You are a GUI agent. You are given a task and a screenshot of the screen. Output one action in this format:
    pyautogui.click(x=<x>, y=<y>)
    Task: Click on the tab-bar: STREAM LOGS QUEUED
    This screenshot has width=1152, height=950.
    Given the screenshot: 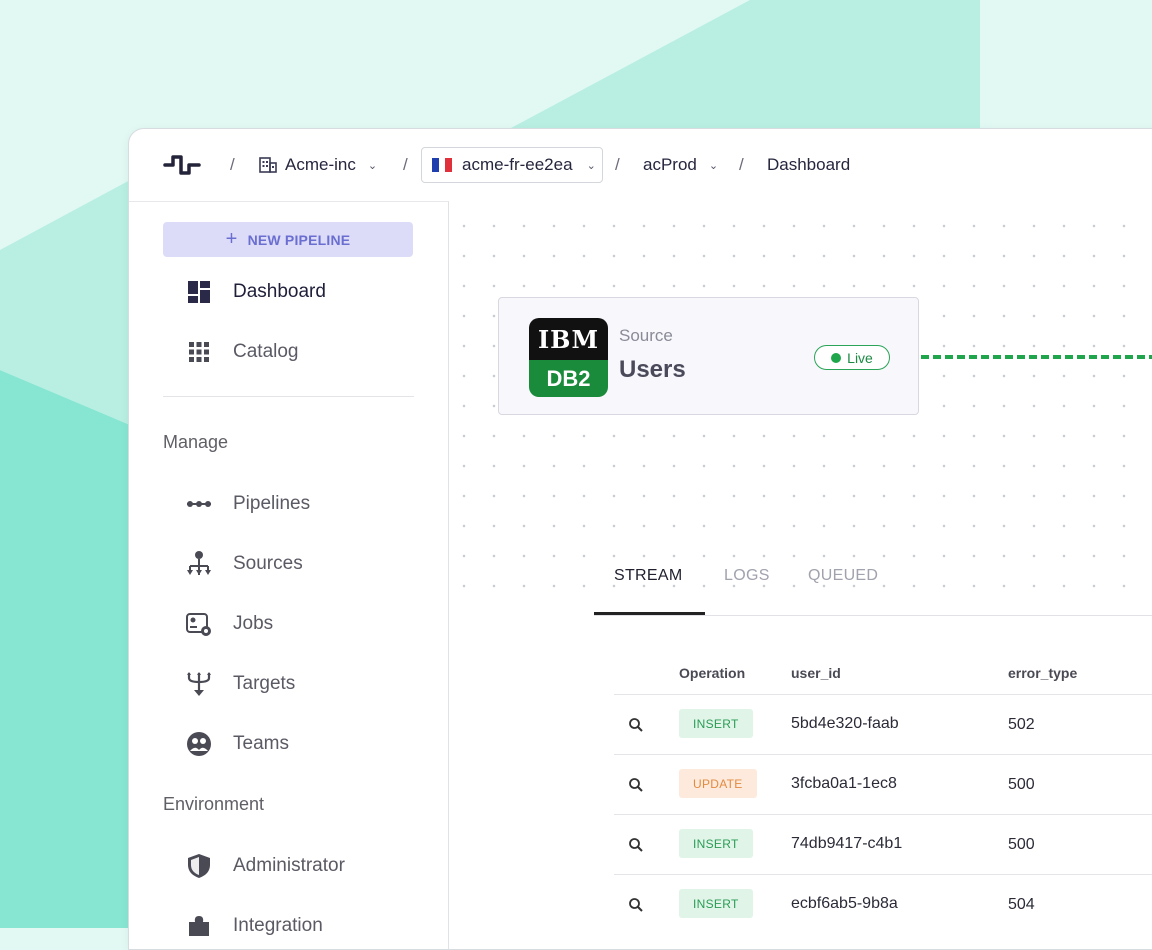 What is the action you would take?
    pyautogui.click(x=873, y=582)
    